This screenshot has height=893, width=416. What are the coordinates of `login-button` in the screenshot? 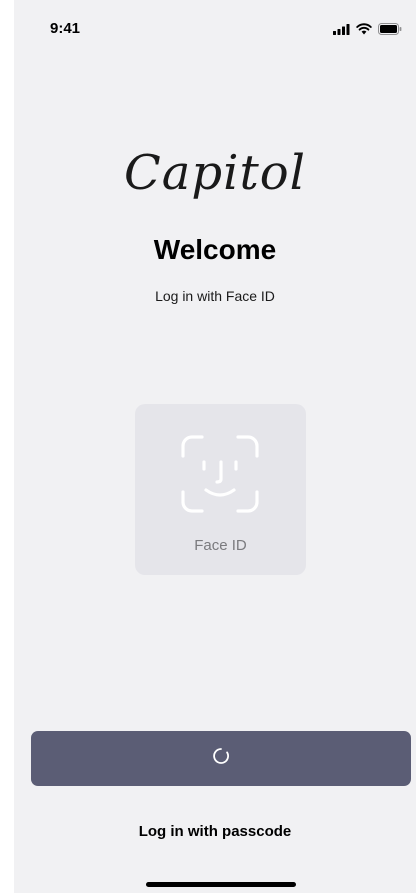 It's located at (221, 758).